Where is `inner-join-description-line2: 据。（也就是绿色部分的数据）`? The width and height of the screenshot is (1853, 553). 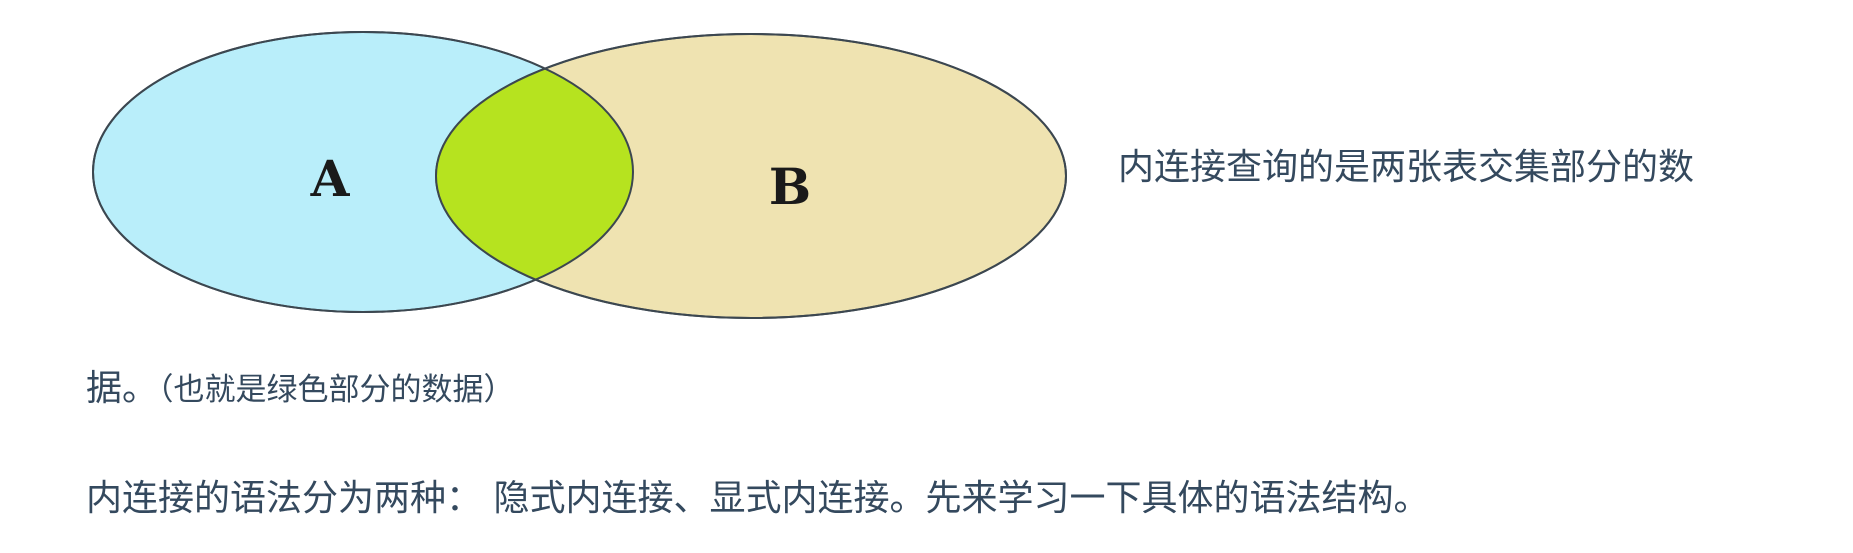
inner-join-description-line2: 据。（也就是绿色部分的数据） is located at coordinates (300, 389).